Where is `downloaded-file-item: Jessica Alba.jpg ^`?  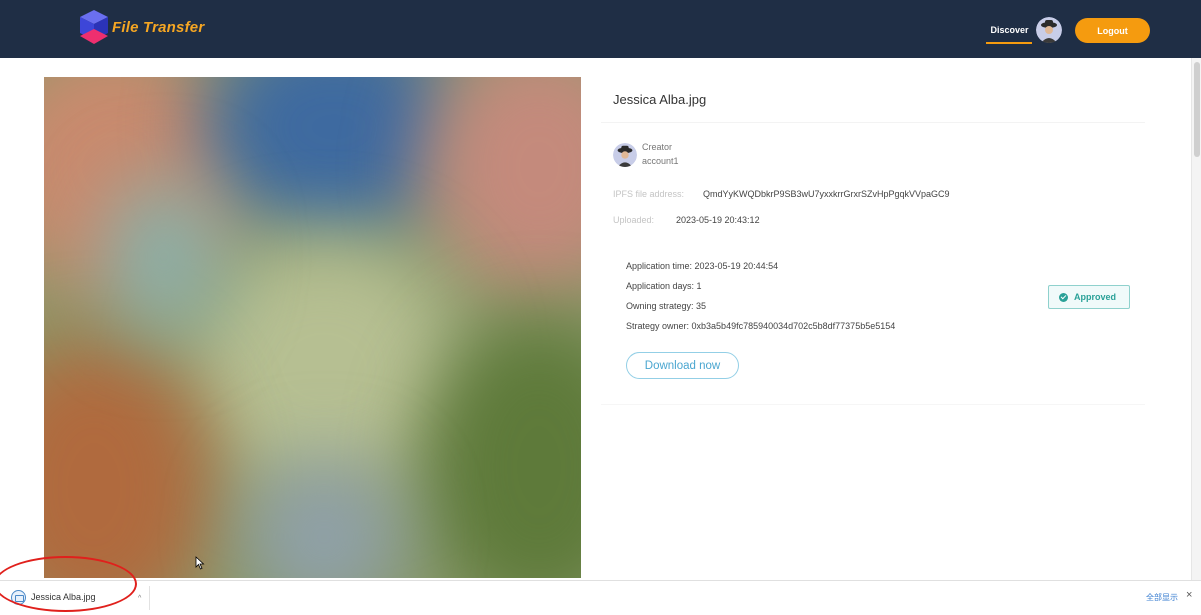 downloaded-file-item: Jessica Alba.jpg ^ is located at coordinates (75, 598).